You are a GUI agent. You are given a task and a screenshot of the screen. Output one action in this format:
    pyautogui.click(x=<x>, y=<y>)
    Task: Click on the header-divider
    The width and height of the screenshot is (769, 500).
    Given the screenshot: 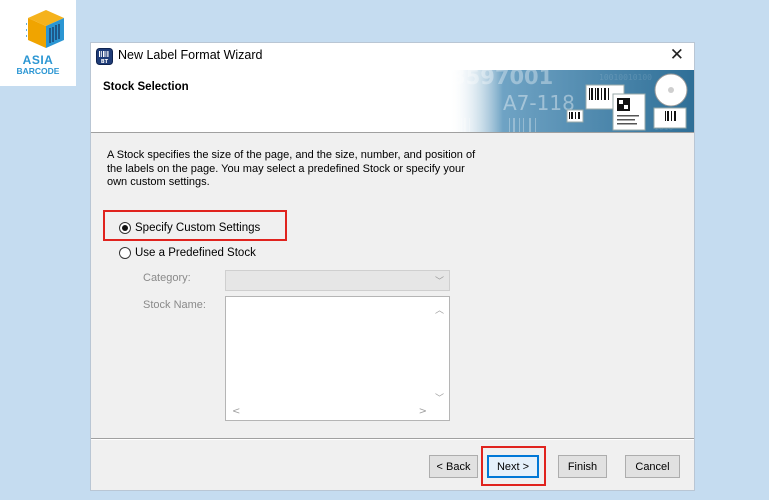 What is the action you would take?
    pyautogui.click(x=392, y=132)
    